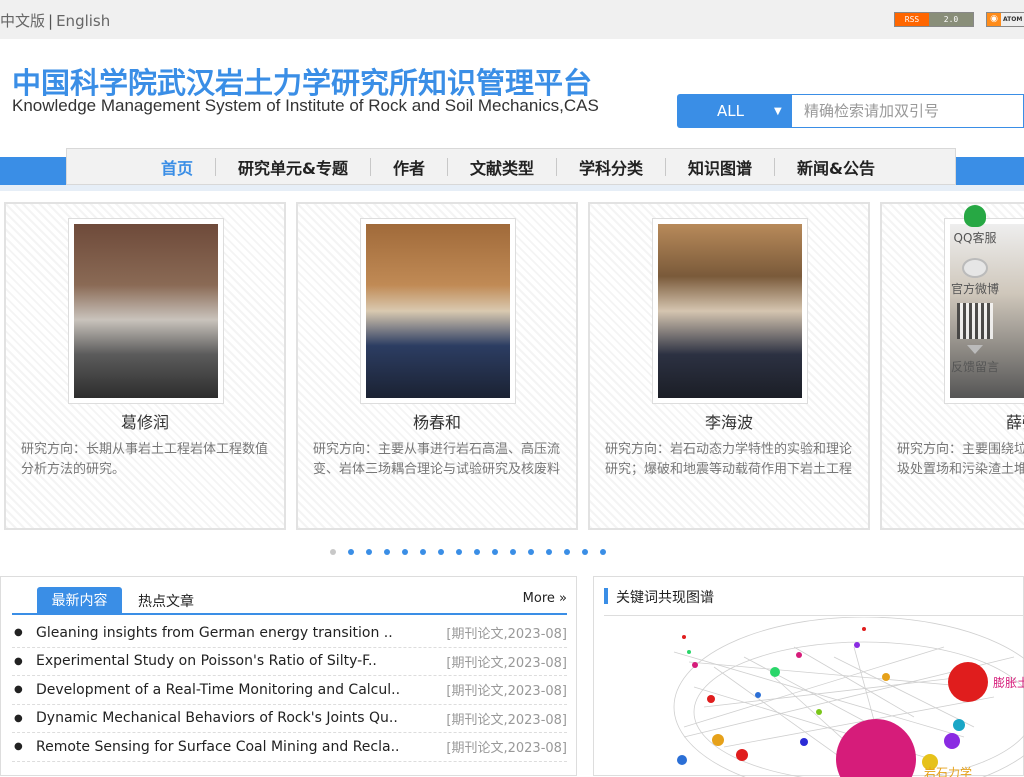 Image resolution: width=1024 pixels, height=777 pixels. I want to click on weibo-link: 官方微博, so click(975, 277).